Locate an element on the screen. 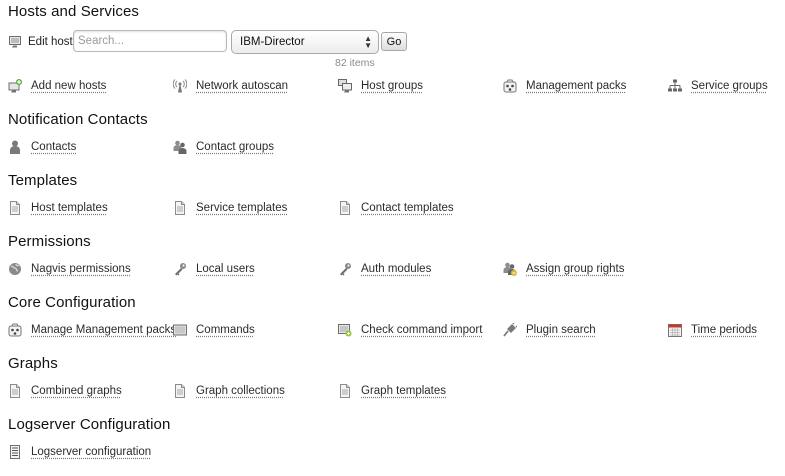  section-title-hosts-services: Hosts and Services is located at coordinates (74, 11).